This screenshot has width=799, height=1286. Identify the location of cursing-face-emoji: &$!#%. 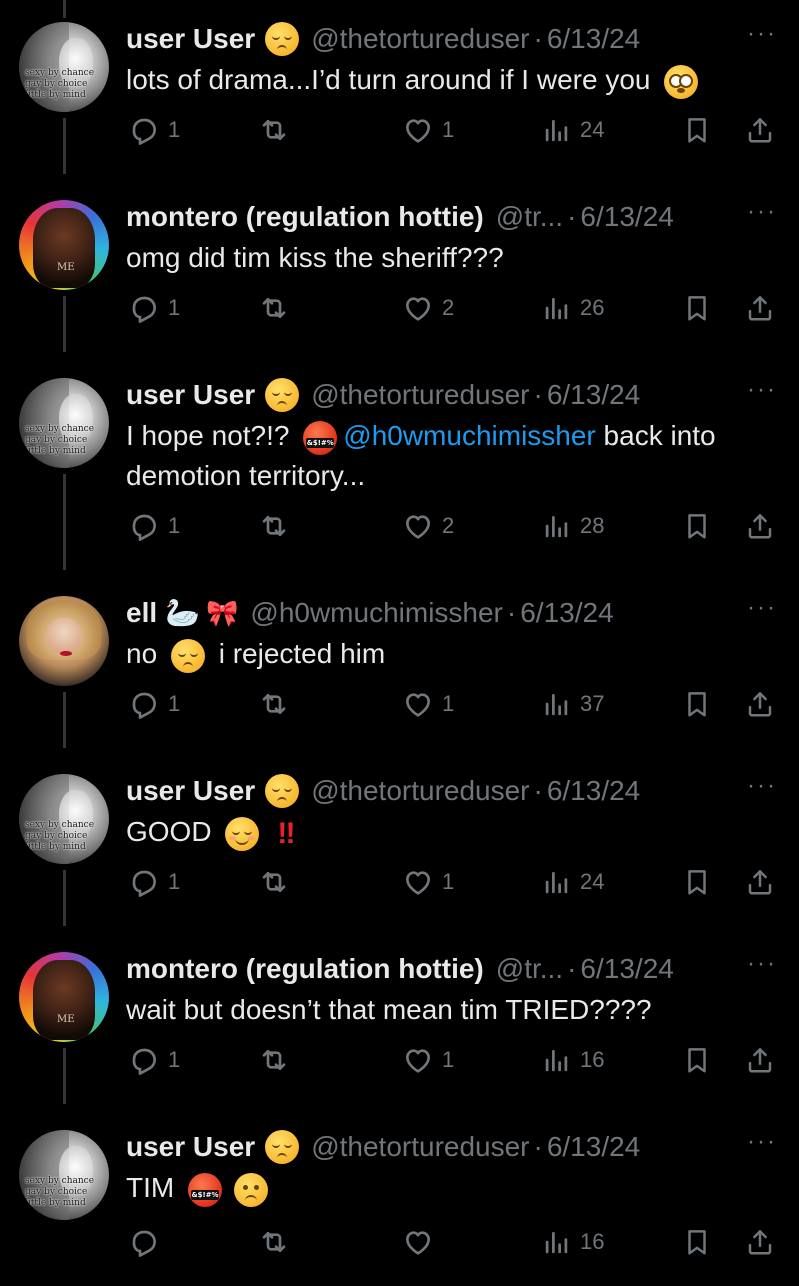
(205, 1189).